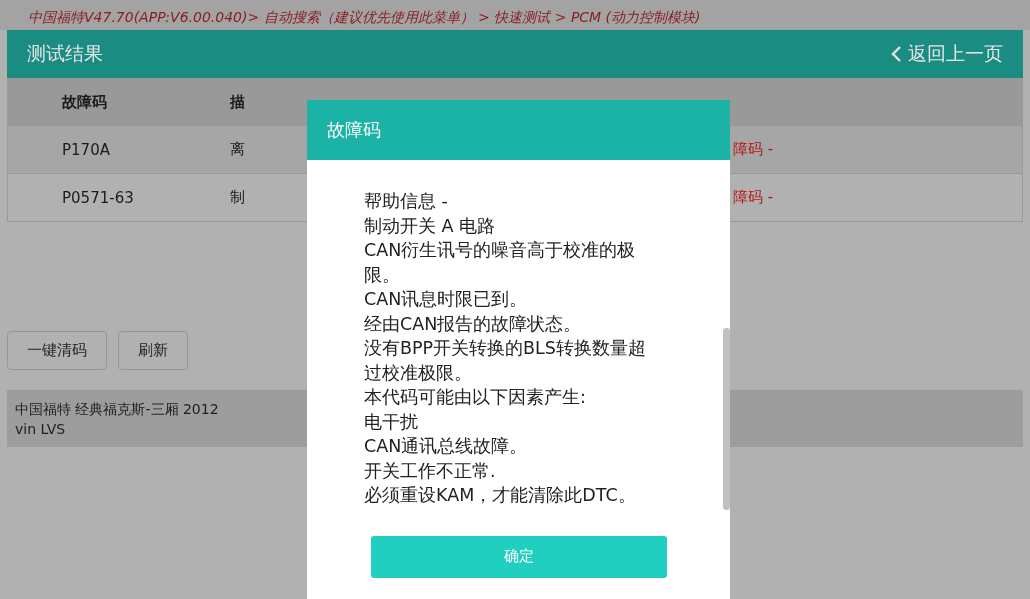 The width and height of the screenshot is (1030, 599). I want to click on help-text-line: 经由CAN报告的故障状态。, so click(473, 324).